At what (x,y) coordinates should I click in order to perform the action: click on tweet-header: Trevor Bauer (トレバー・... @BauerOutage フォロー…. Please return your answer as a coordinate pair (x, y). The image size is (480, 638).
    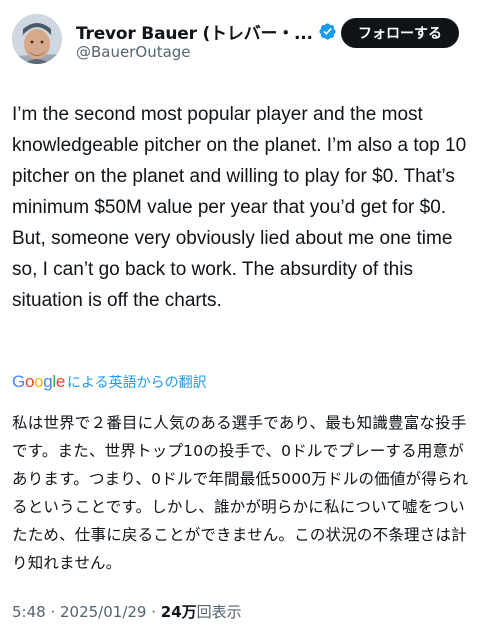
    Looking at the image, I should click on (240, 40).